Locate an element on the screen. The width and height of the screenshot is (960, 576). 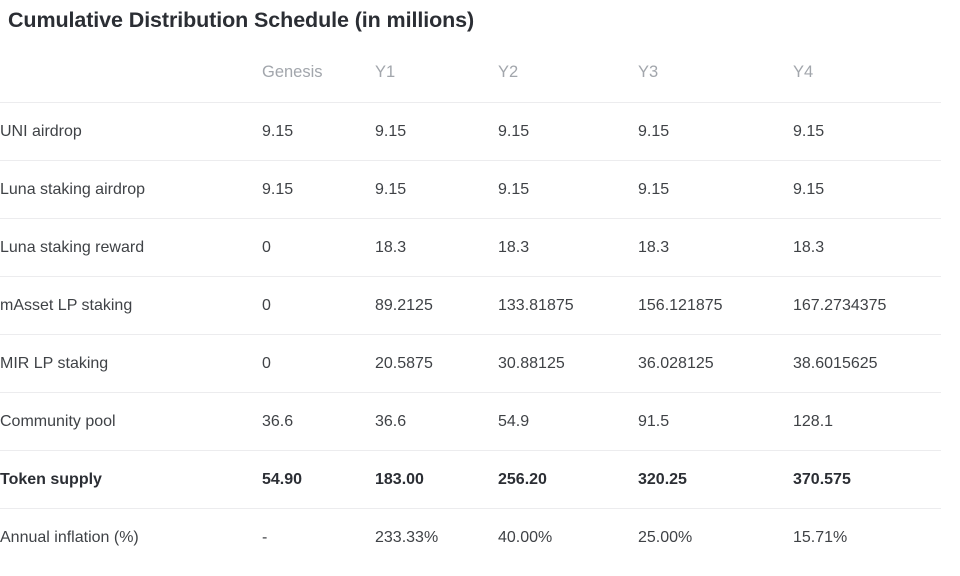
column-header-y4: Y4 is located at coordinates (803, 72).